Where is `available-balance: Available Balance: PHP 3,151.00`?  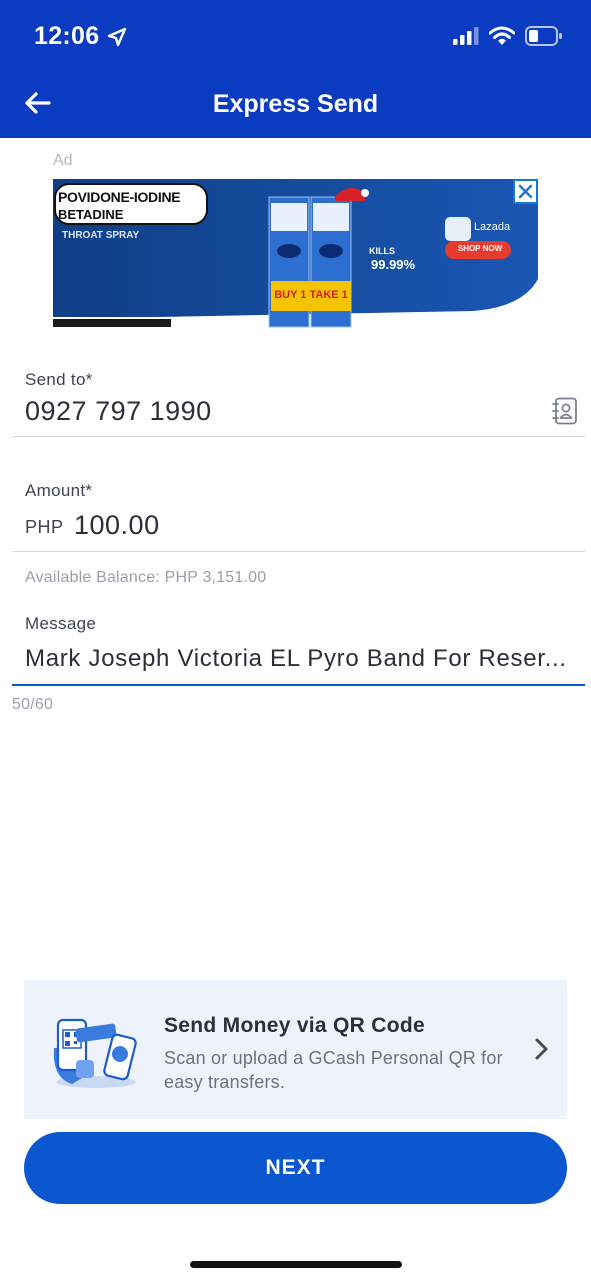
available-balance: Available Balance: PHP 3,151.00 is located at coordinates (146, 577).